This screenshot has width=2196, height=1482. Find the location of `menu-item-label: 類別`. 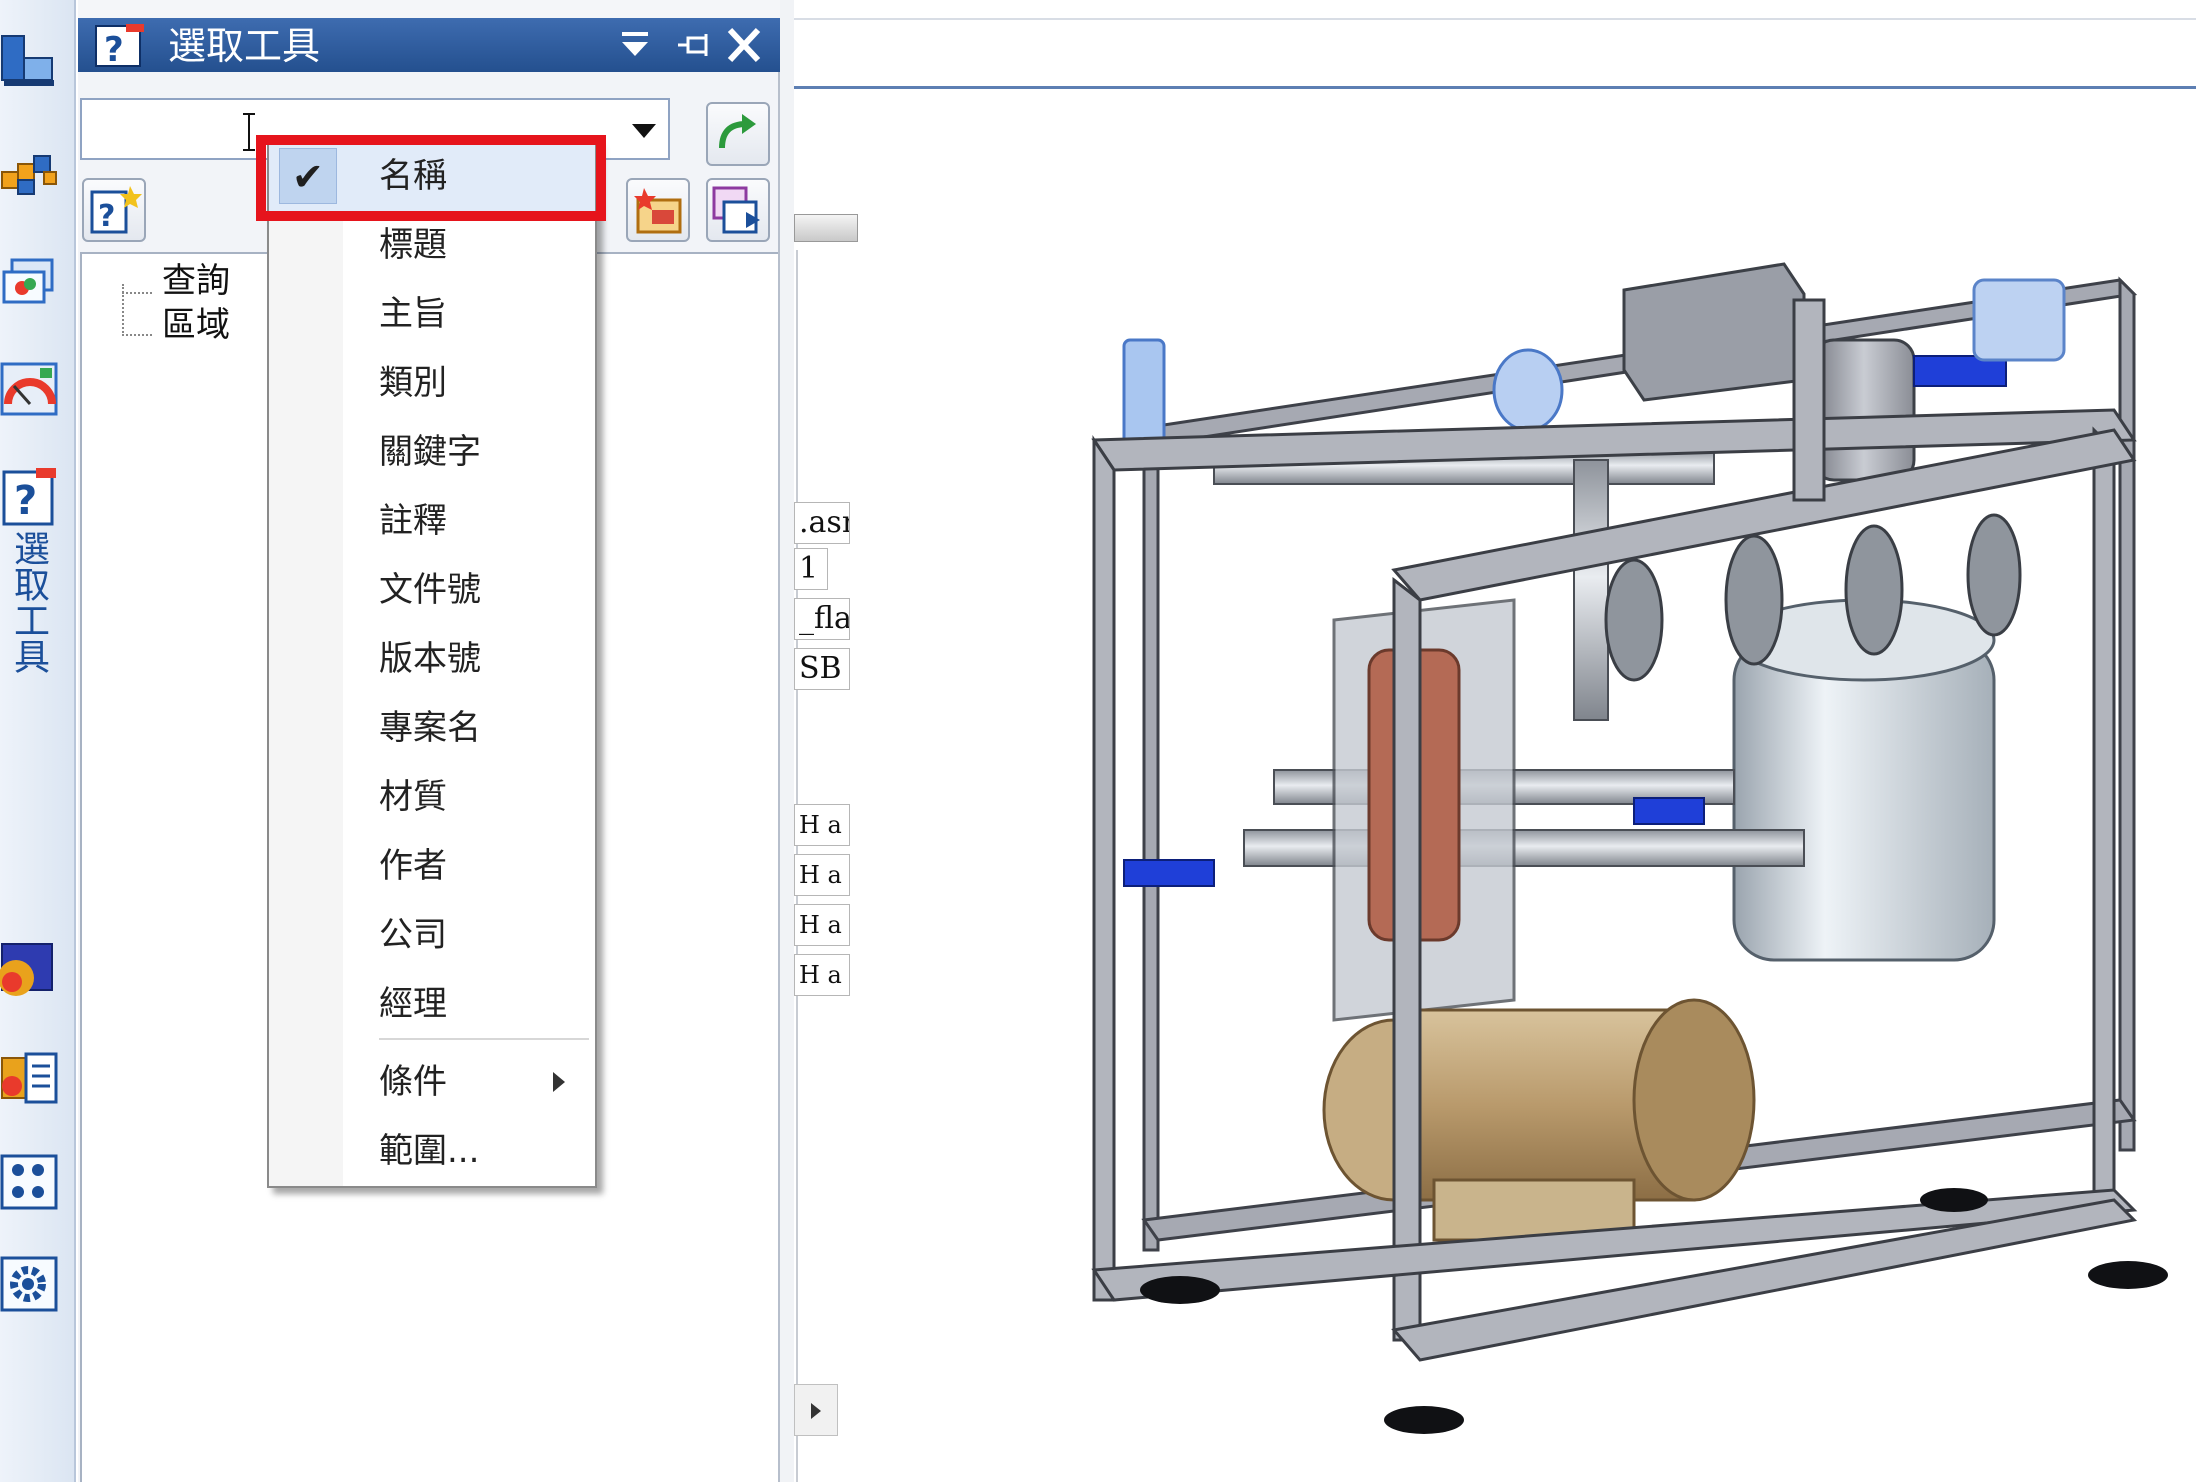

menu-item-label: 類別 is located at coordinates (413, 383).